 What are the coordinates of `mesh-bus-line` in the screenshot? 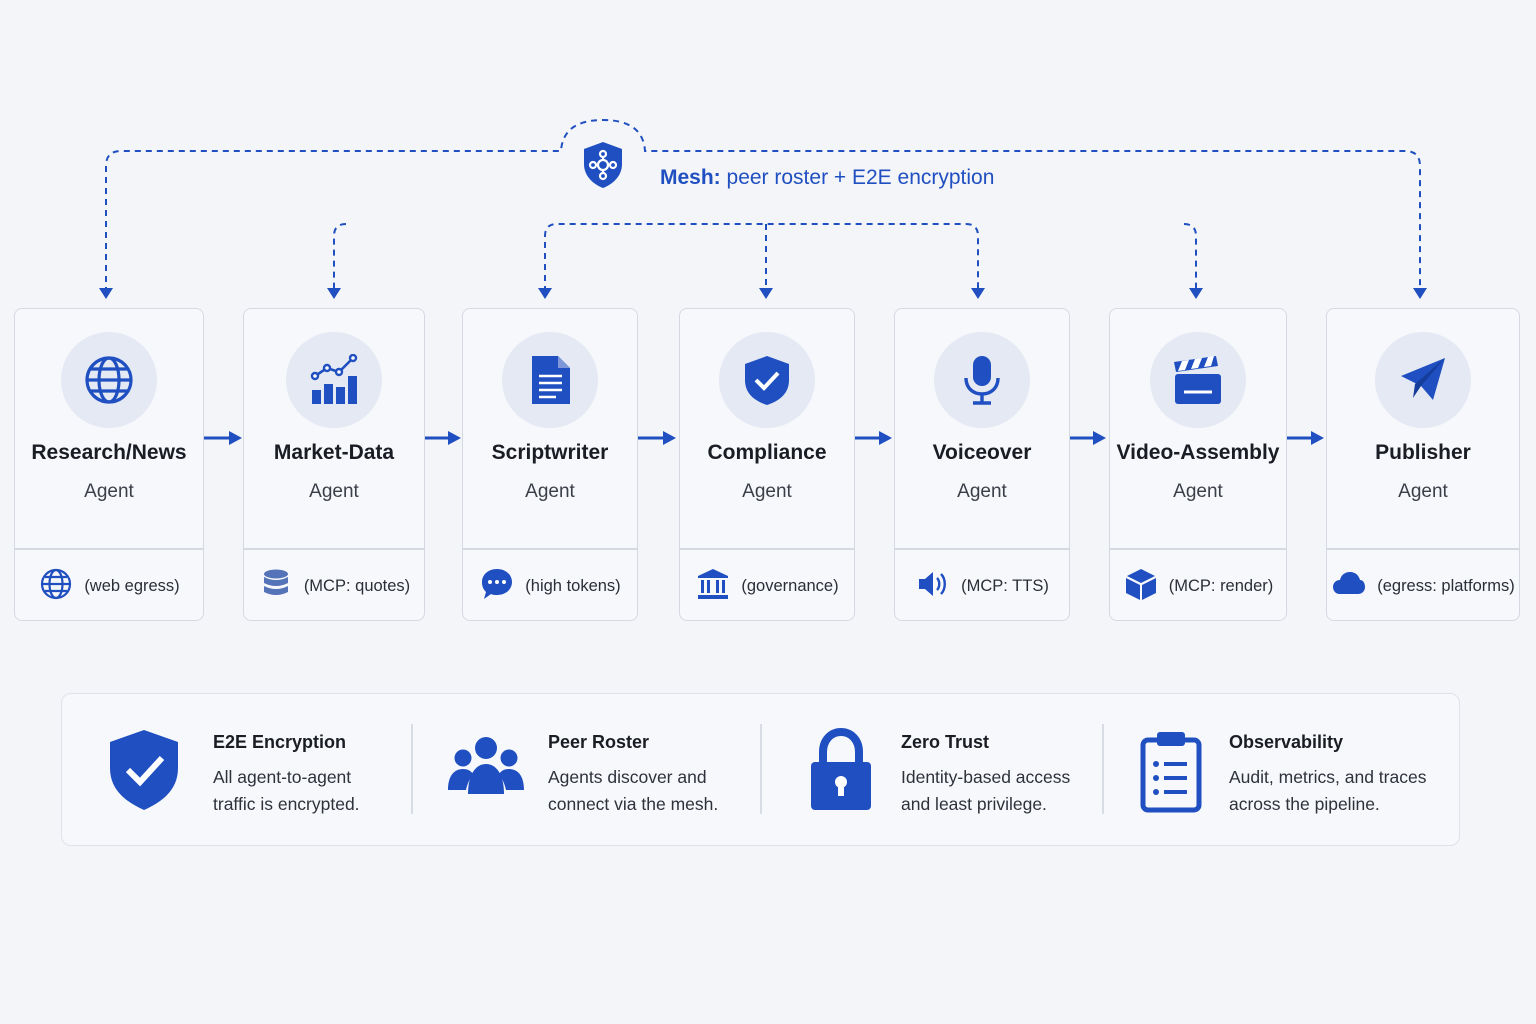 It's located at (763, 205).